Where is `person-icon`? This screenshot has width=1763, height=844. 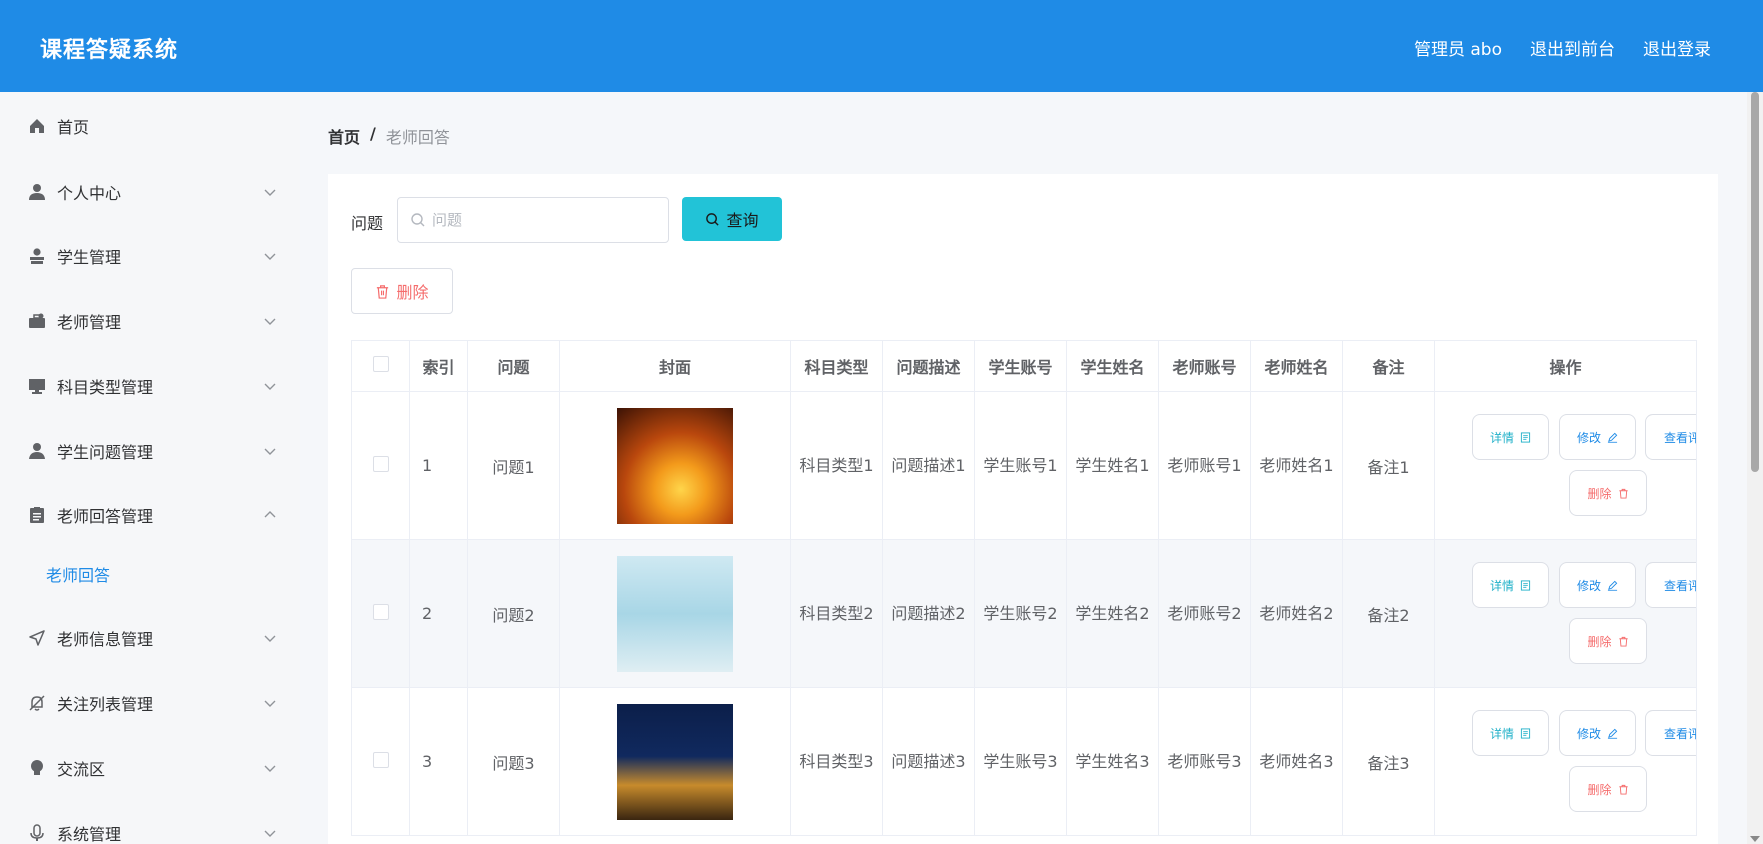 person-icon is located at coordinates (37, 451).